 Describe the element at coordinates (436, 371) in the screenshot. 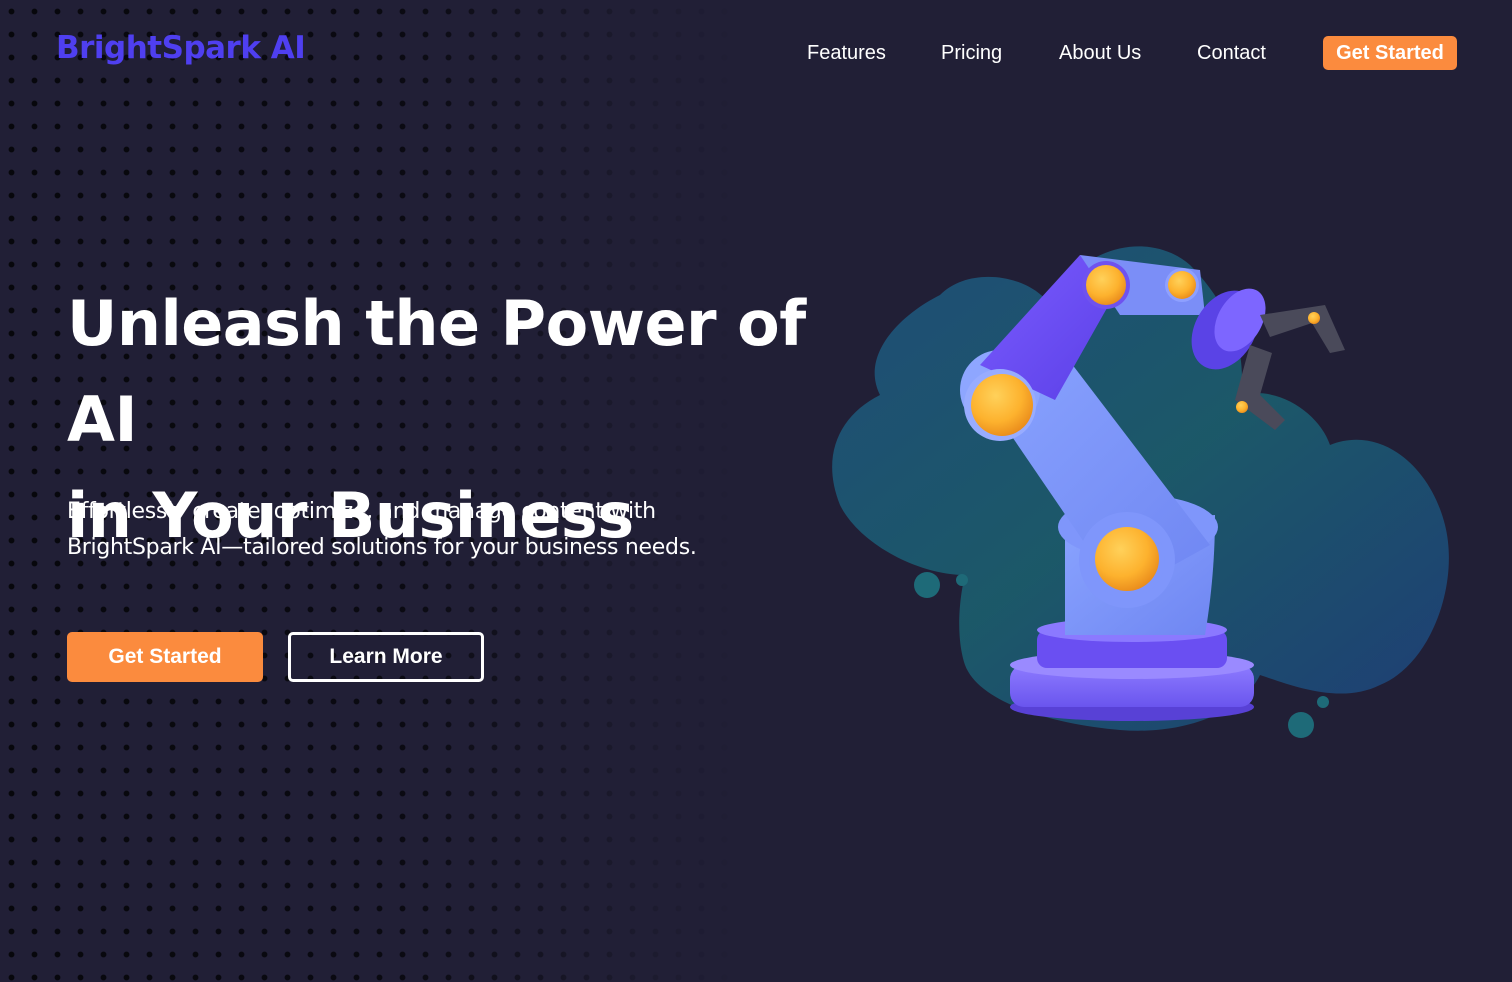

I see `hero-title-line-1: Unleash the Power of AI` at that location.